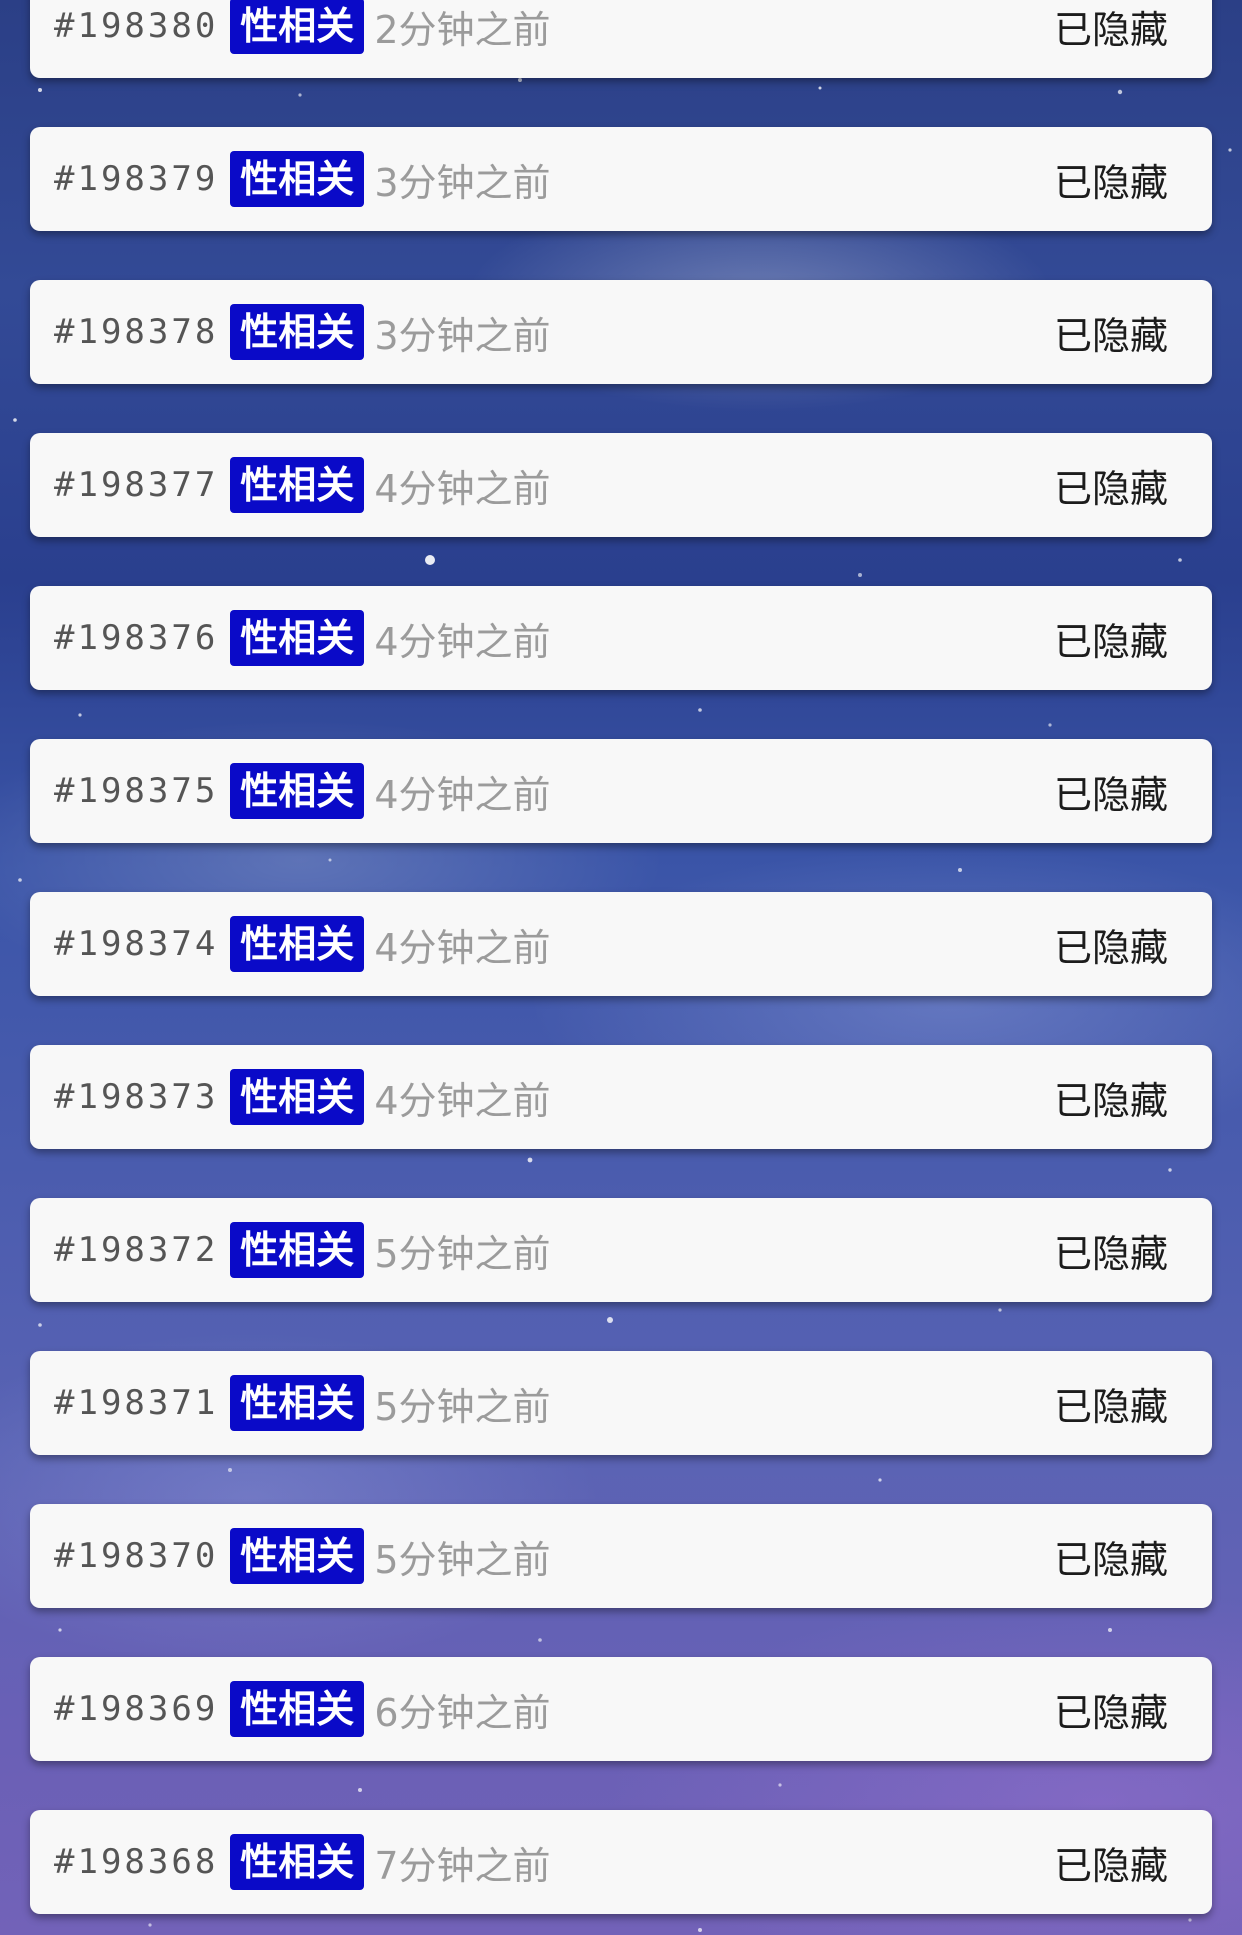 This screenshot has width=1242, height=1935. I want to click on post-card: #198375 性相关 4分钟之前 已隐藏, so click(621, 791).